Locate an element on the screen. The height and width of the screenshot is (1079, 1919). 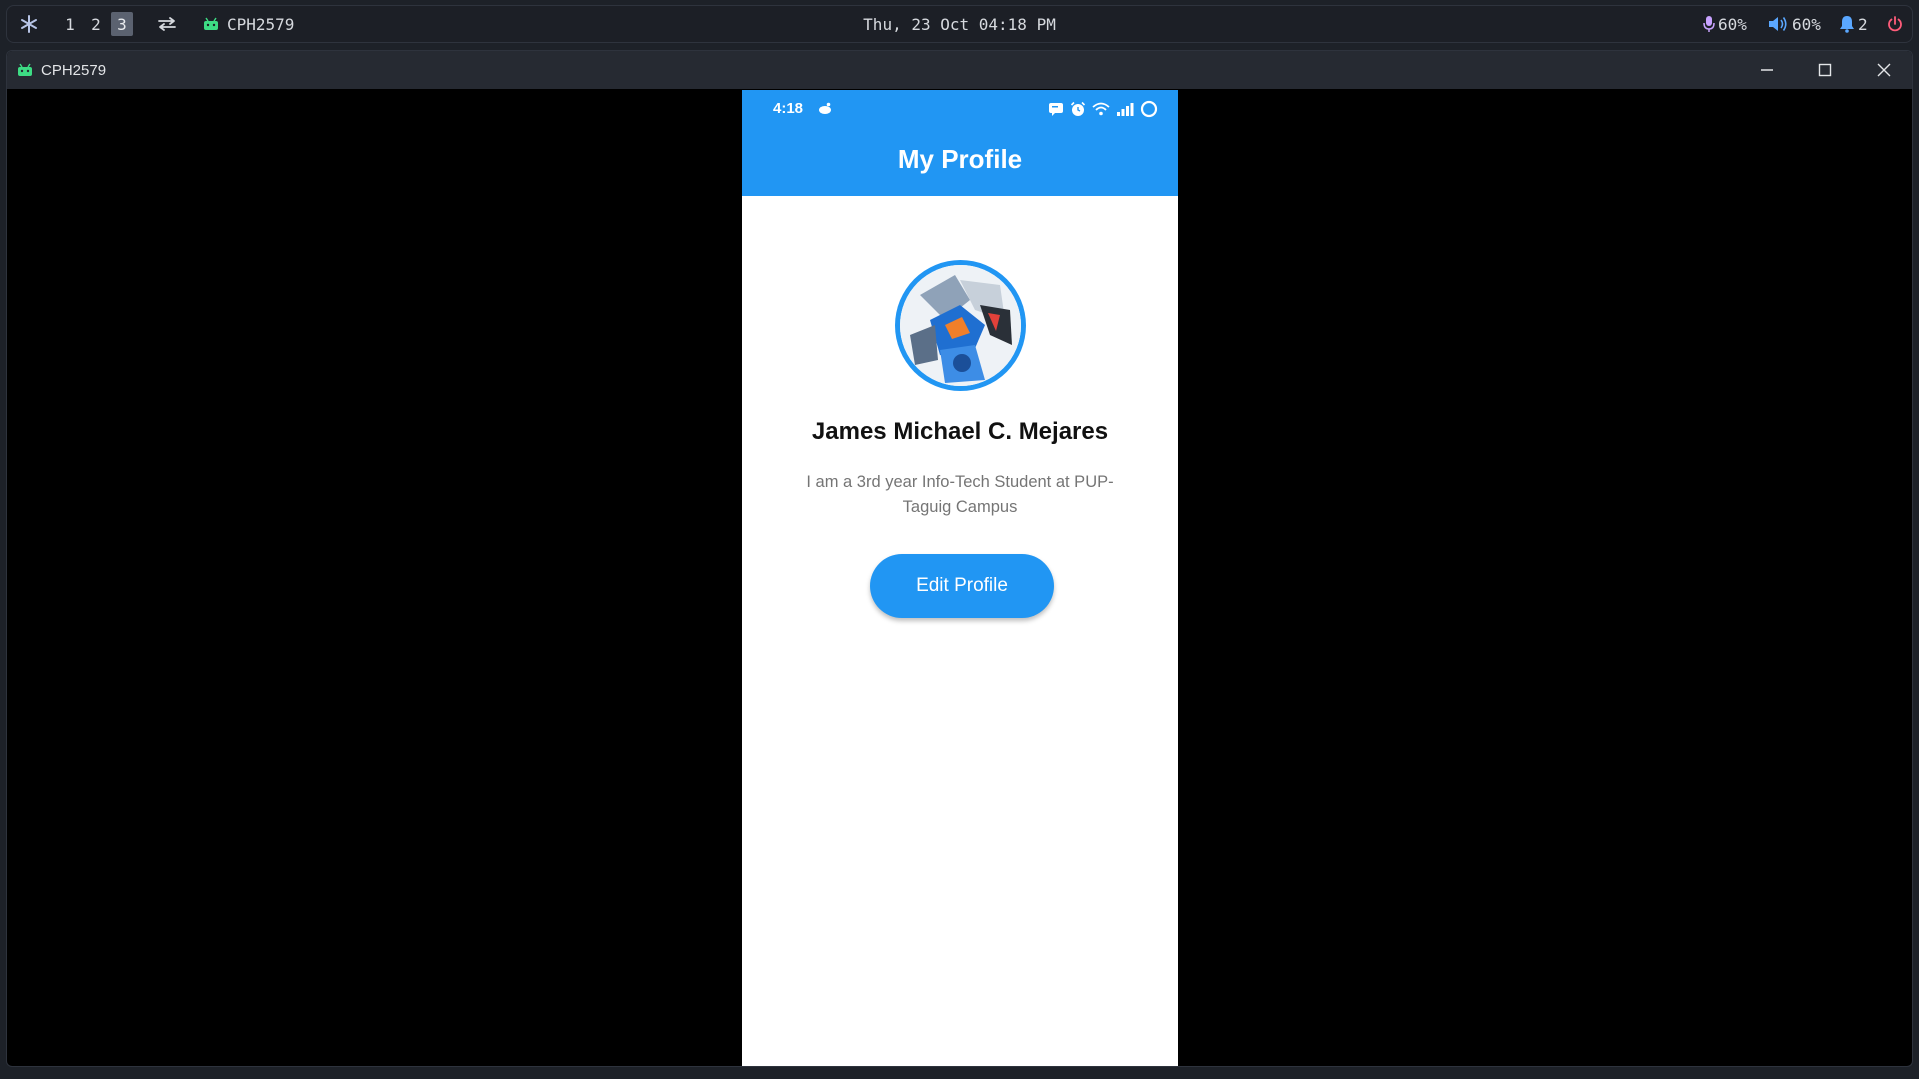
close-icon is located at coordinates (1884, 70).